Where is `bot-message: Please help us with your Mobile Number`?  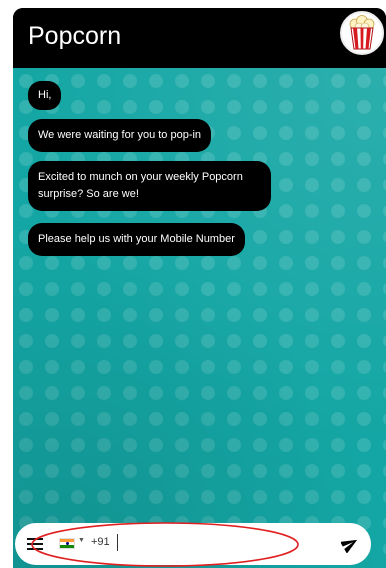 bot-message: Please help us with your Mobile Number is located at coordinates (136, 239).